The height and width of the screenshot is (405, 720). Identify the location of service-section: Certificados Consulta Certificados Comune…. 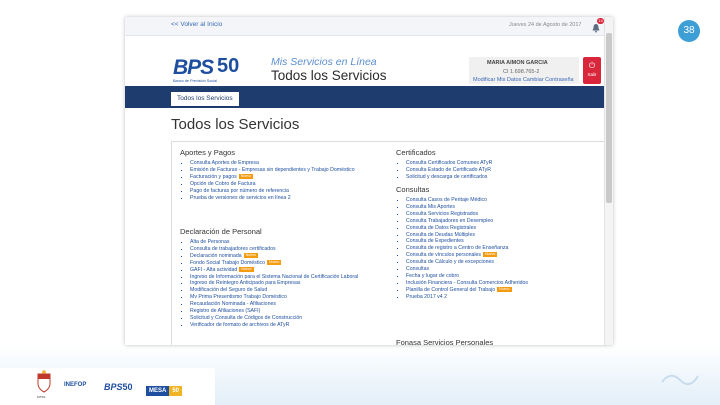
(496, 164).